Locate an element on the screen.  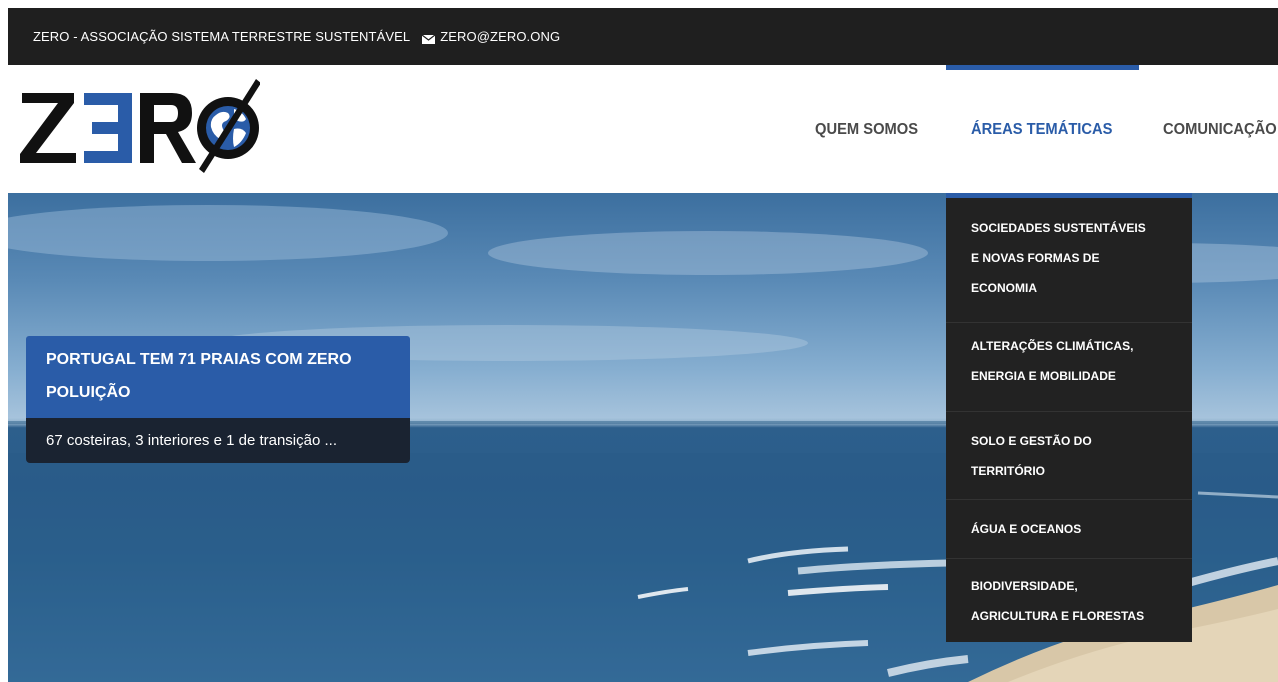
menu-item-agua-oceanos: ÁGUA E OCEANOS is located at coordinates (1069, 529).